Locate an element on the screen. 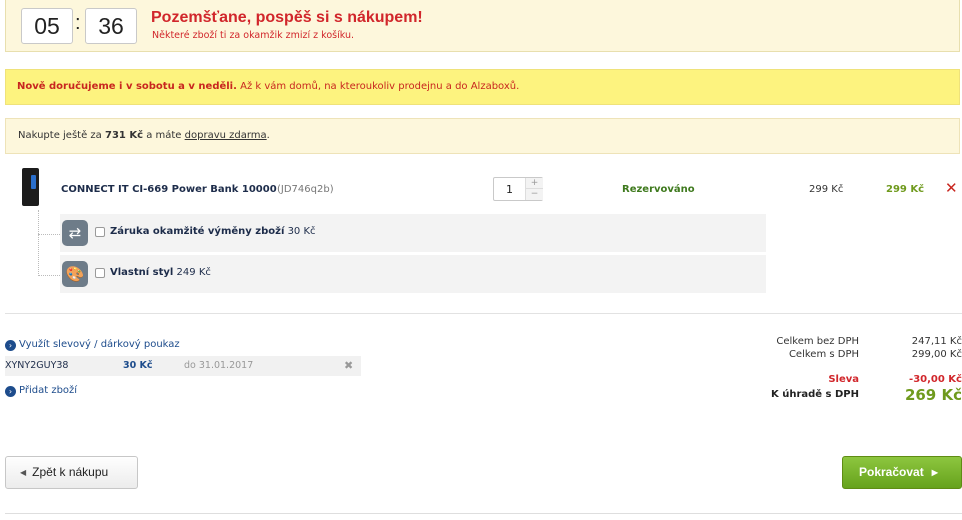  remove-voucher-icon: ✖ is located at coordinates (348, 365).